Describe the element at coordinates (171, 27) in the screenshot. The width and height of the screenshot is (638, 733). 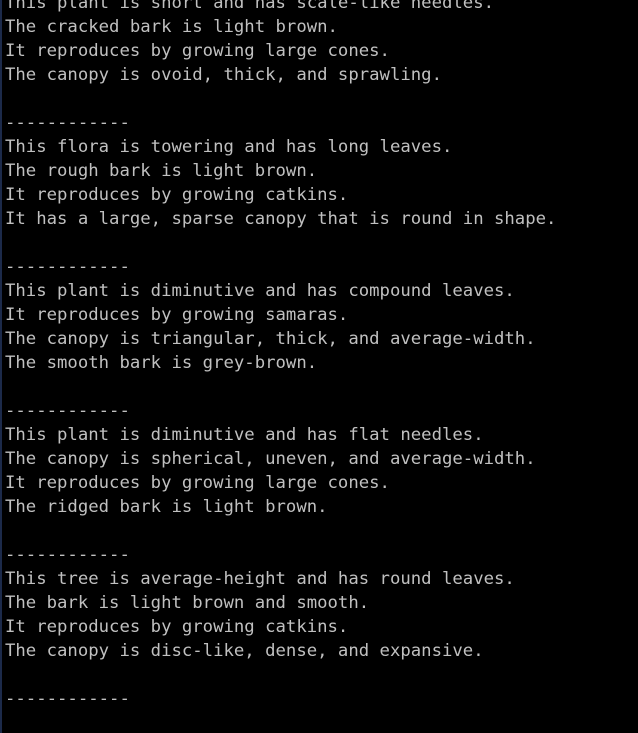
I see `output-line: The cracked bark is light brown.` at that location.